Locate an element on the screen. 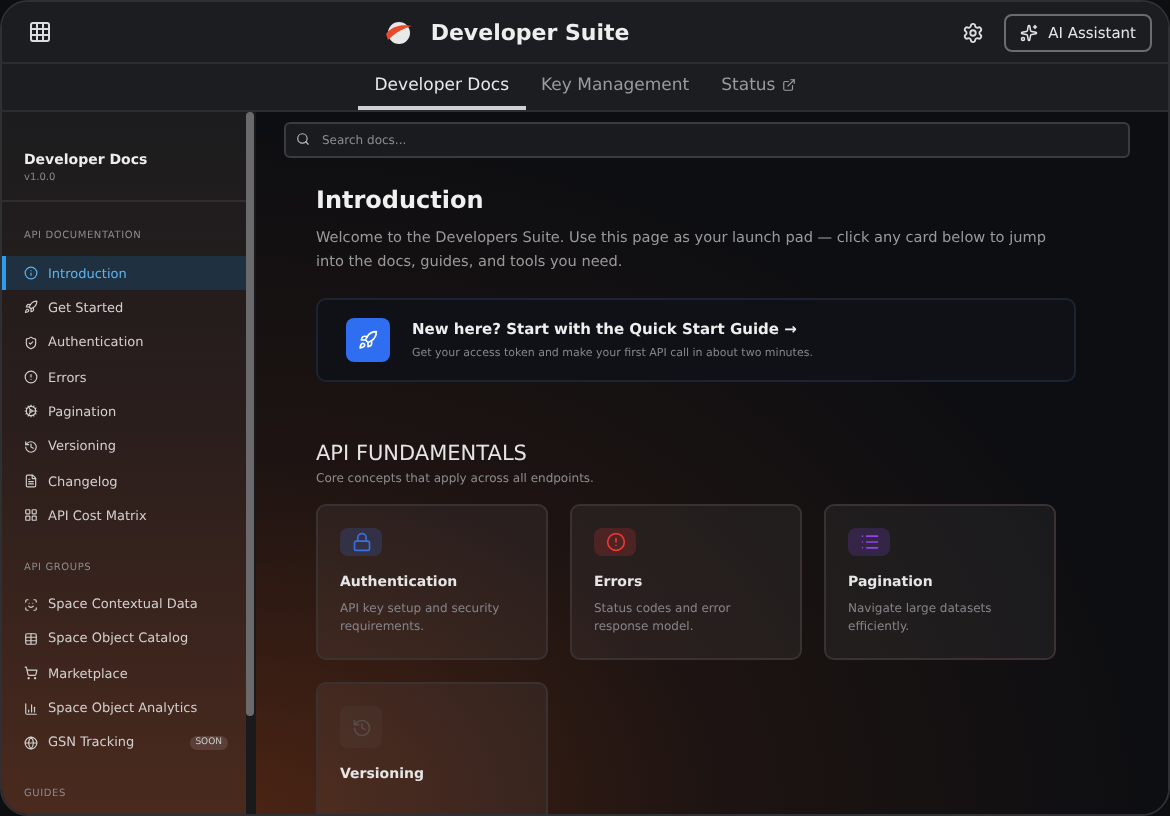  scrollbar-thumb is located at coordinates (250, 414).